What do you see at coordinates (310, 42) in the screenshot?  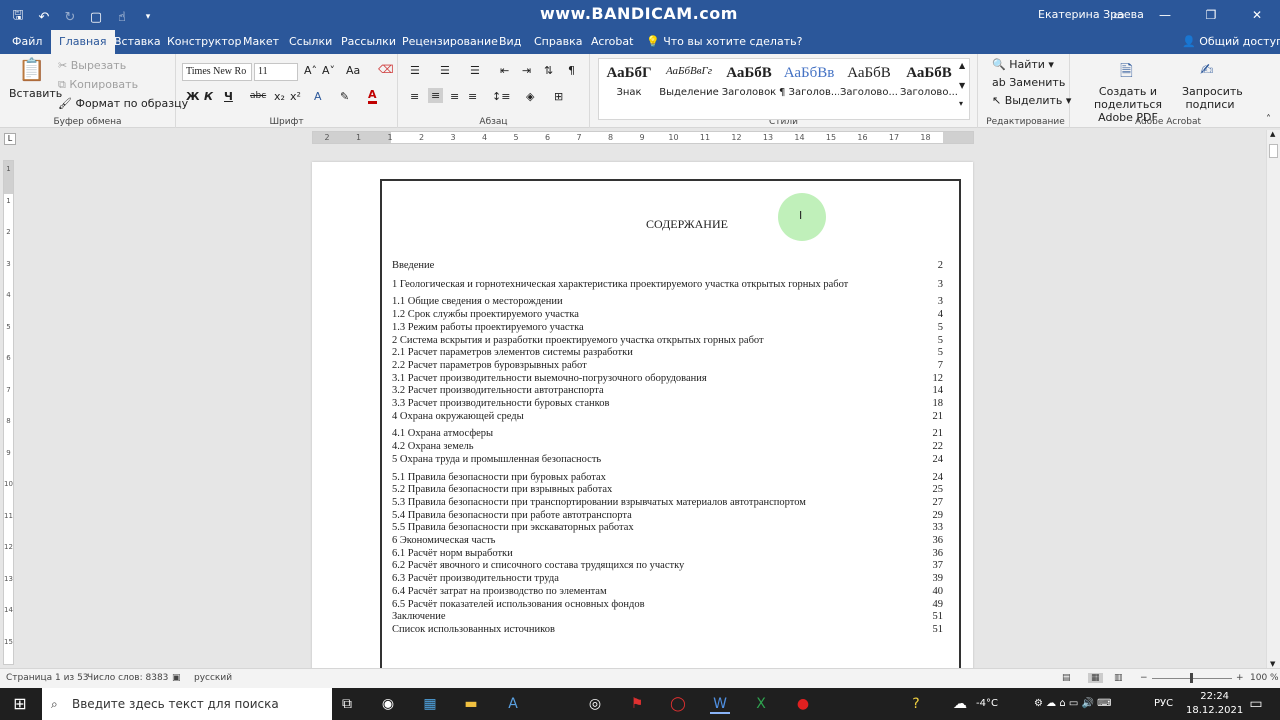 I see `tab-references: Ссылки` at bounding box center [310, 42].